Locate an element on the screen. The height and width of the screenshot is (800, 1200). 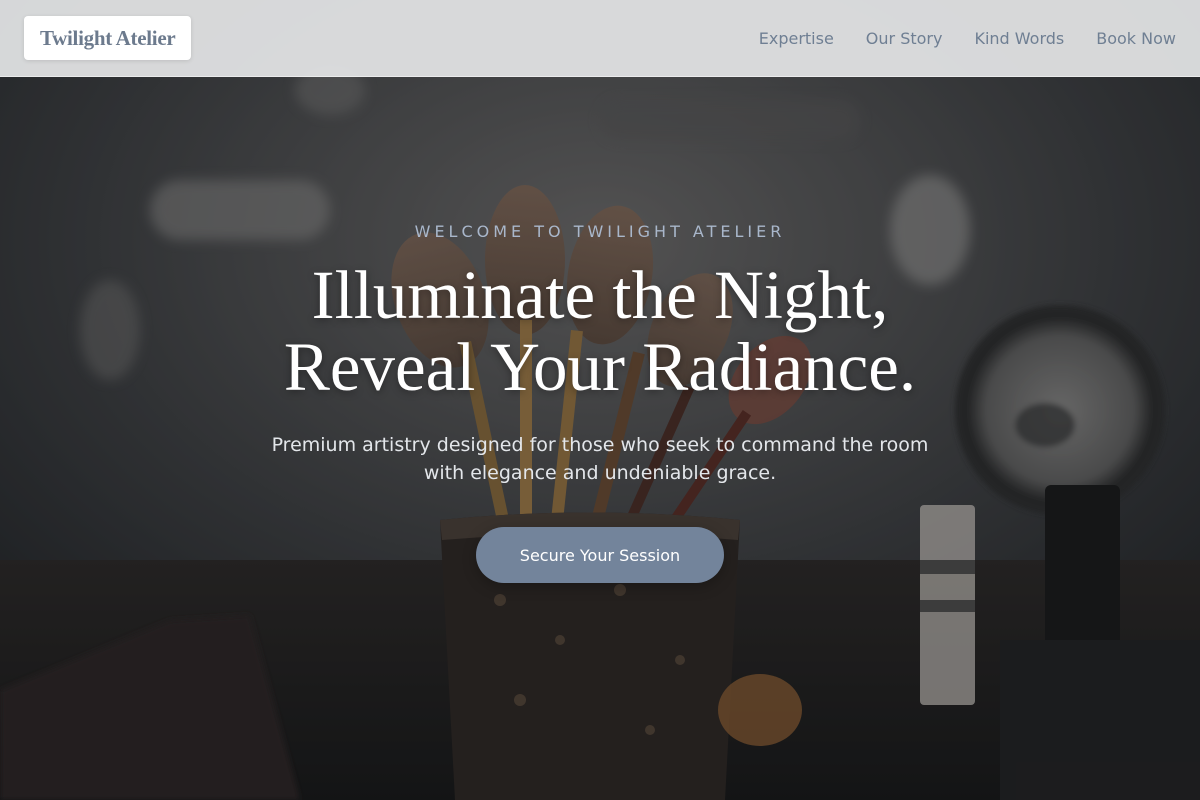
nav-links: Expertise Our Story Kind Words Book Now is located at coordinates (967, 38).